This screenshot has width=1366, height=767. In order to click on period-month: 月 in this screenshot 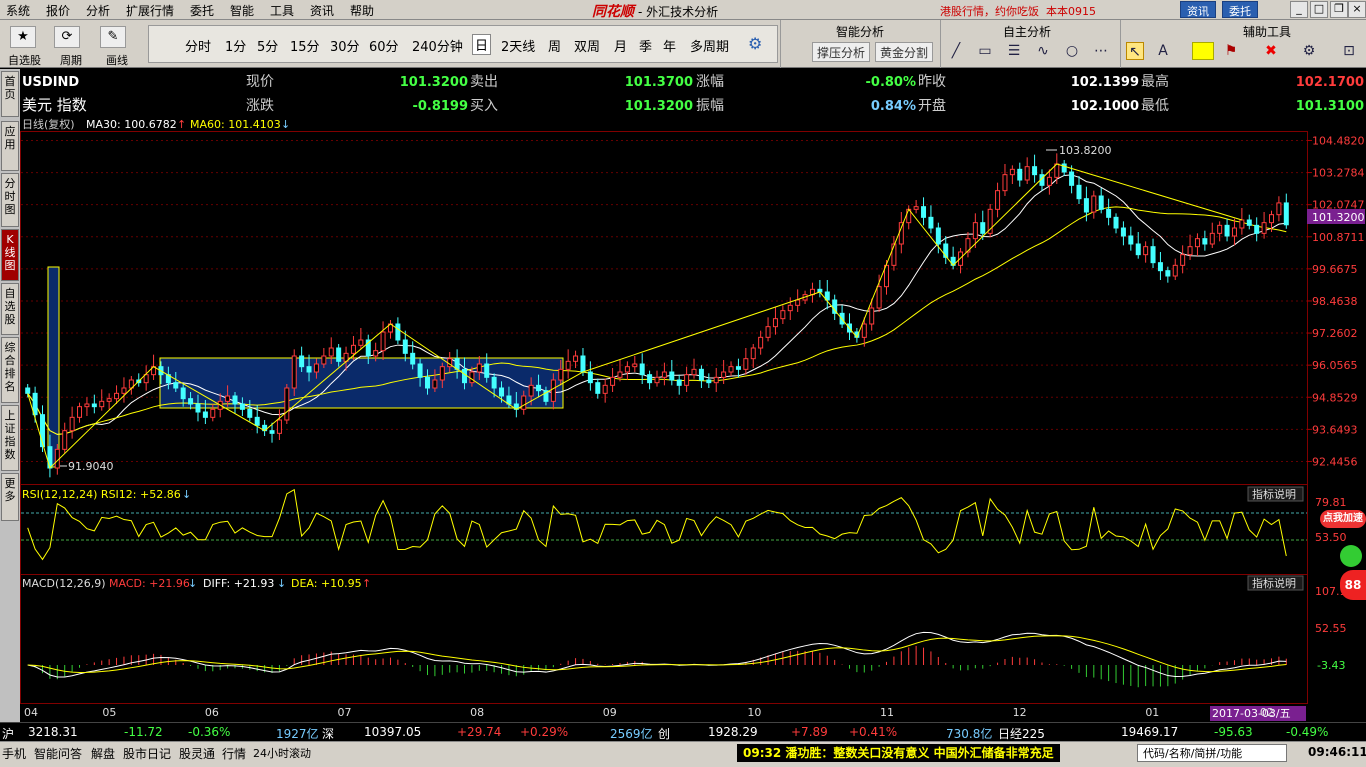, I will do `click(620, 45)`.